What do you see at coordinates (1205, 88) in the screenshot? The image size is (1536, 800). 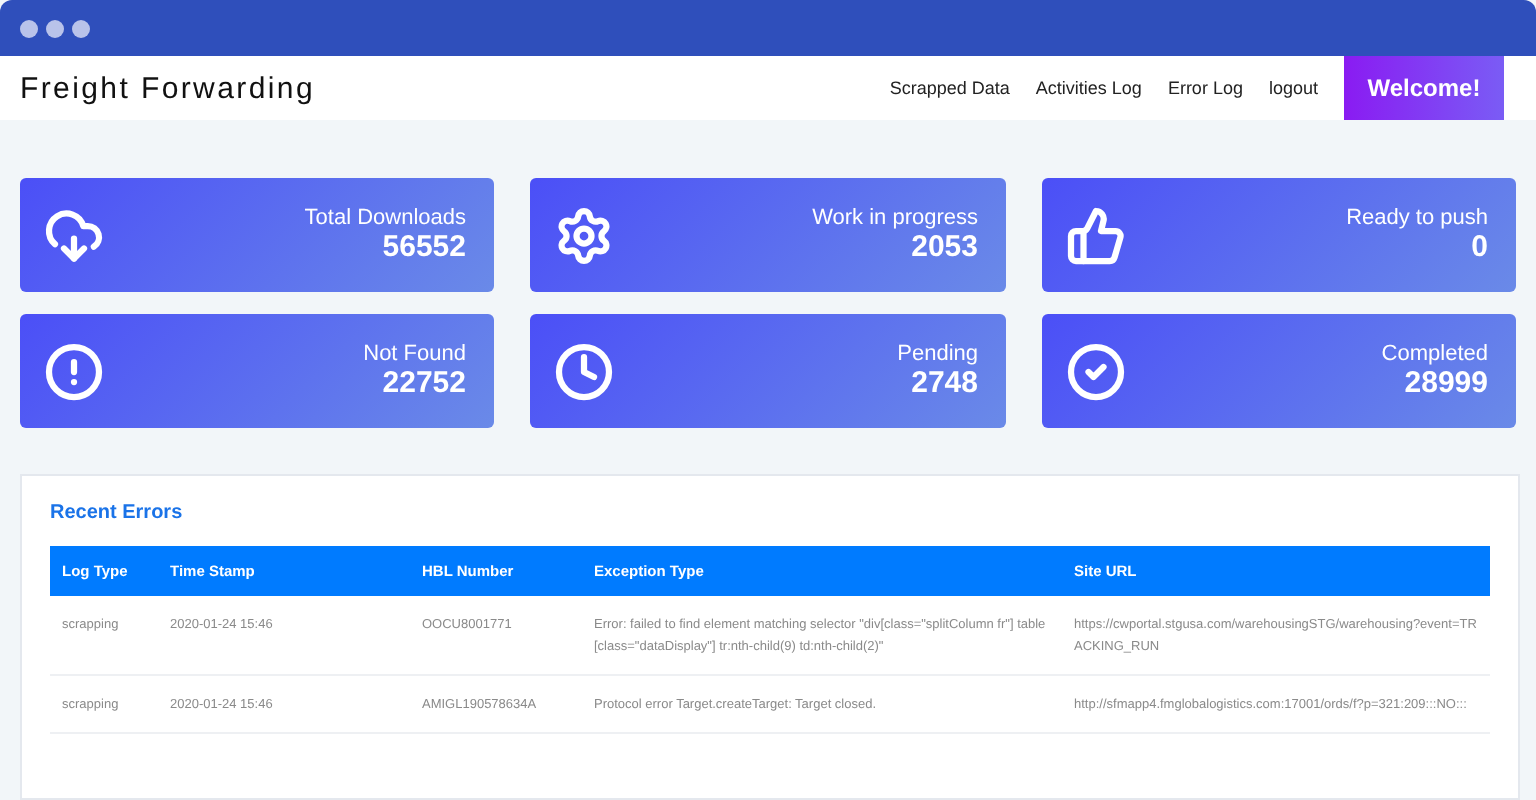 I see `nav-link: Error Log` at bounding box center [1205, 88].